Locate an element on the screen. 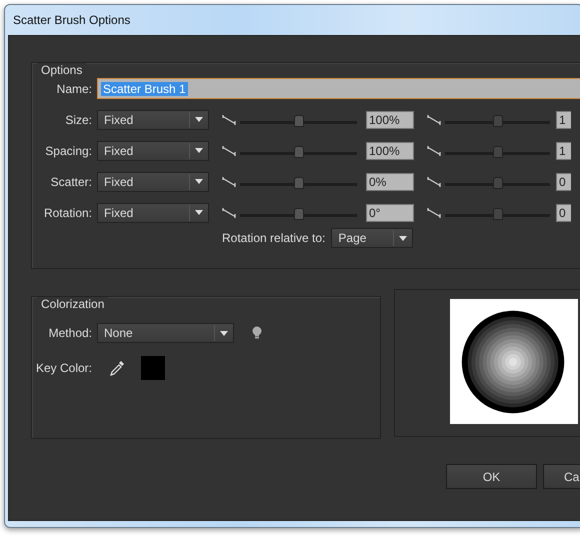  field-label: Size: is located at coordinates (78, 119).